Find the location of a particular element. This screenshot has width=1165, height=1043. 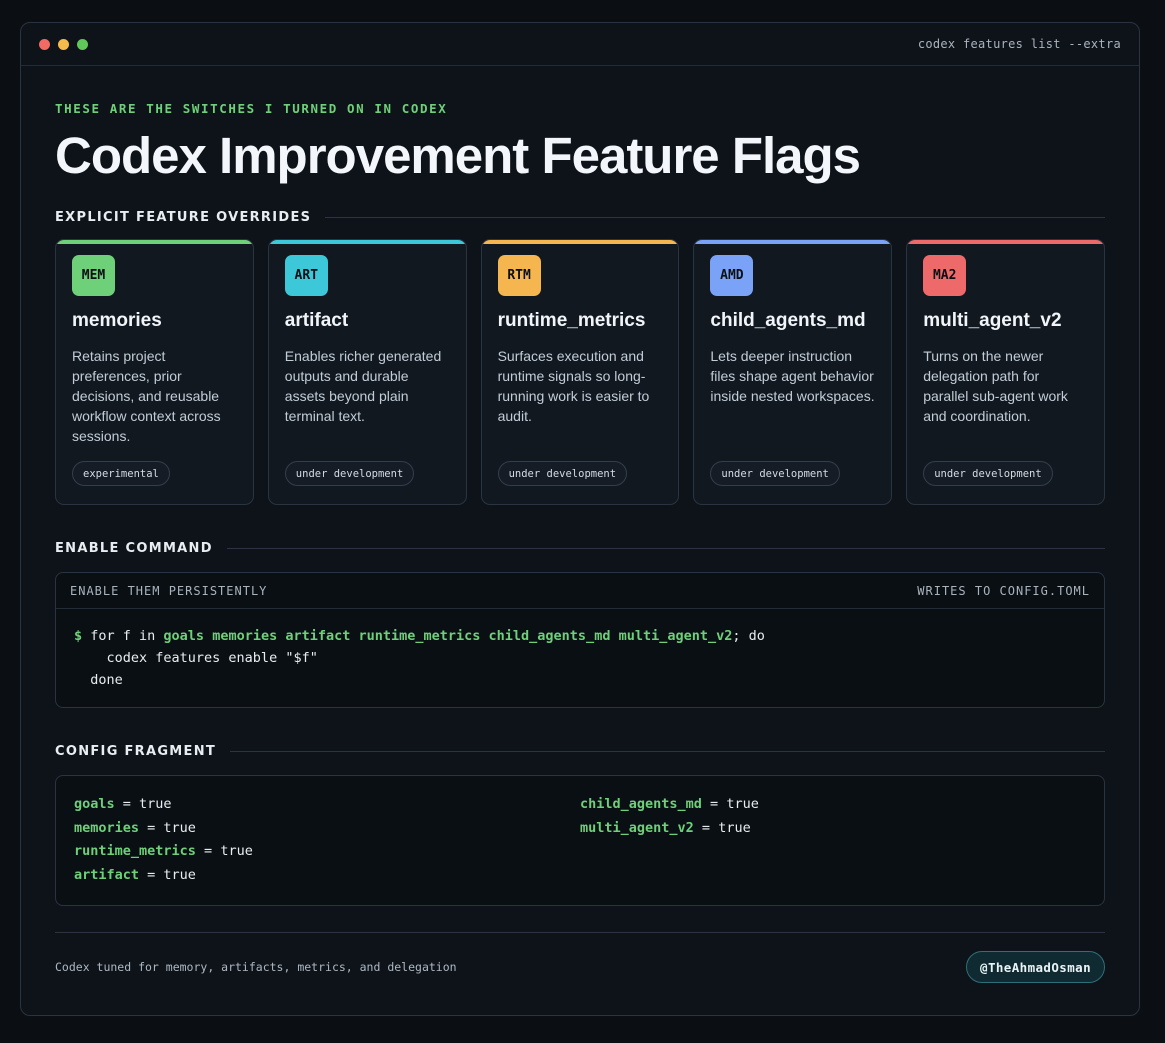

feature-title: memories is located at coordinates (117, 320).